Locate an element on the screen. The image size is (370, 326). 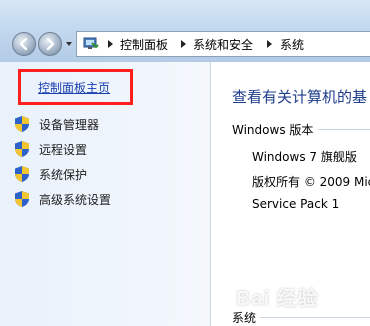
back-button is located at coordinates (24, 44).